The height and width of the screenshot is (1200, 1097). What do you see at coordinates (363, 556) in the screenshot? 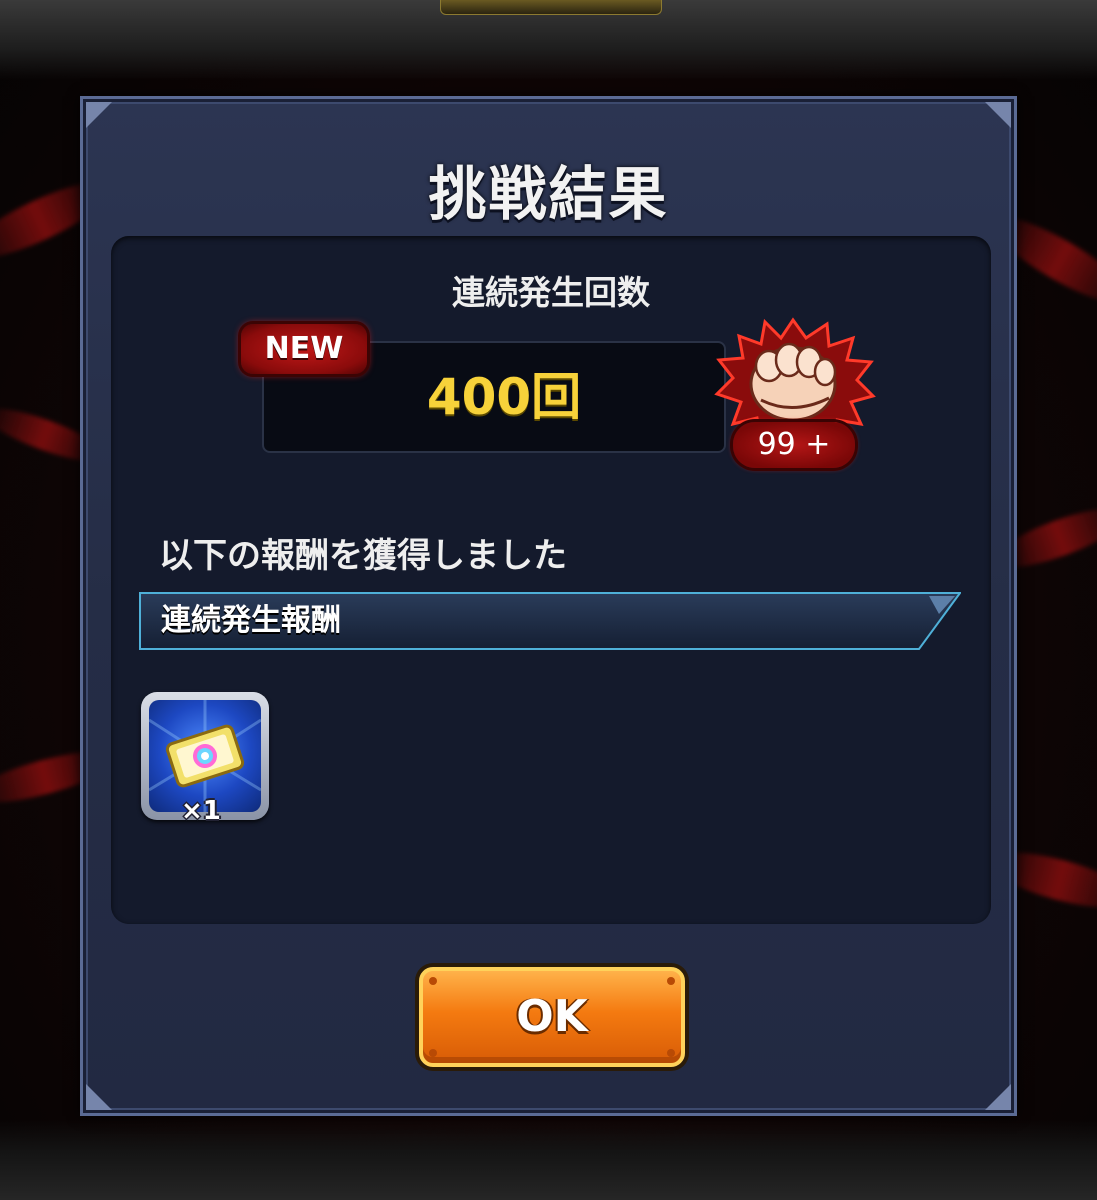
I see `reward-caption: 以下の報酬を獲得しました` at bounding box center [363, 556].